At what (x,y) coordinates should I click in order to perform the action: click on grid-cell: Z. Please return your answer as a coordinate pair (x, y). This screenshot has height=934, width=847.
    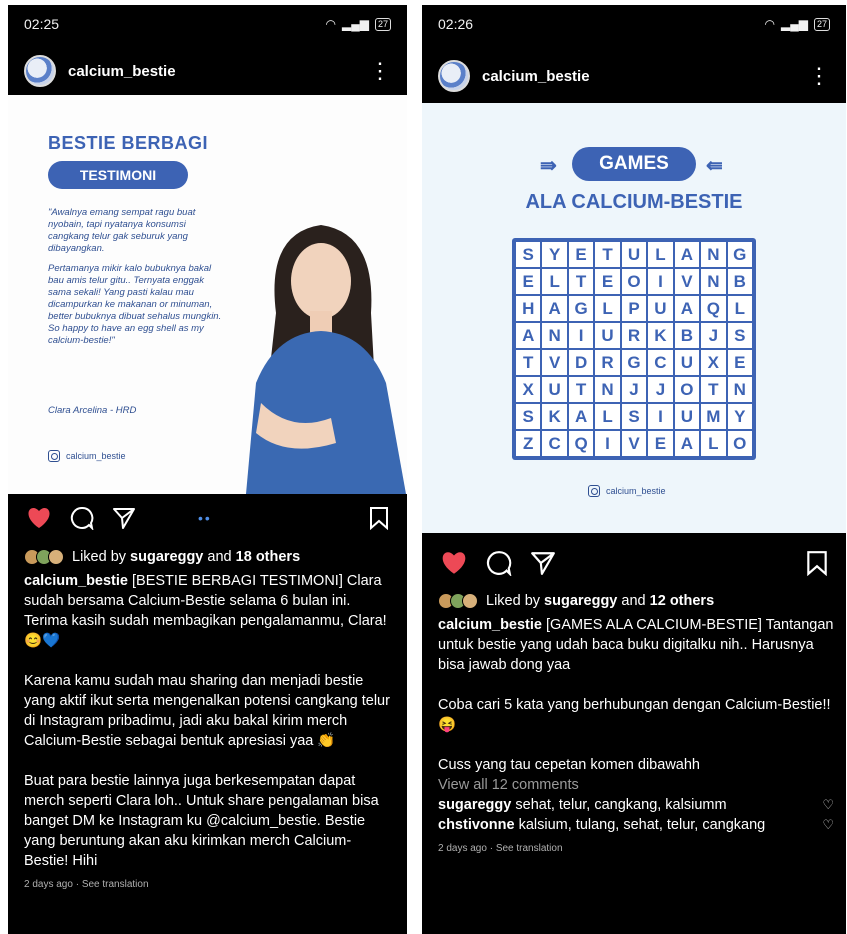
    Looking at the image, I should click on (528, 443).